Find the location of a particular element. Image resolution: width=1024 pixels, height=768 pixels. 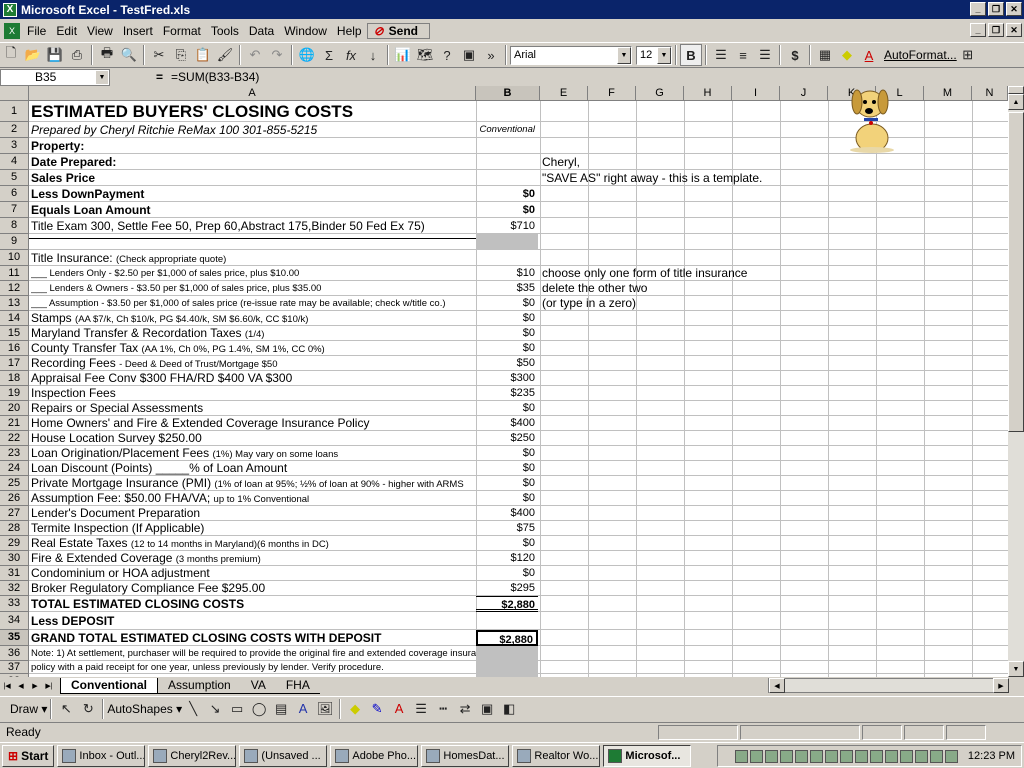

cell-b8: $710 is located at coordinates (507, 226).